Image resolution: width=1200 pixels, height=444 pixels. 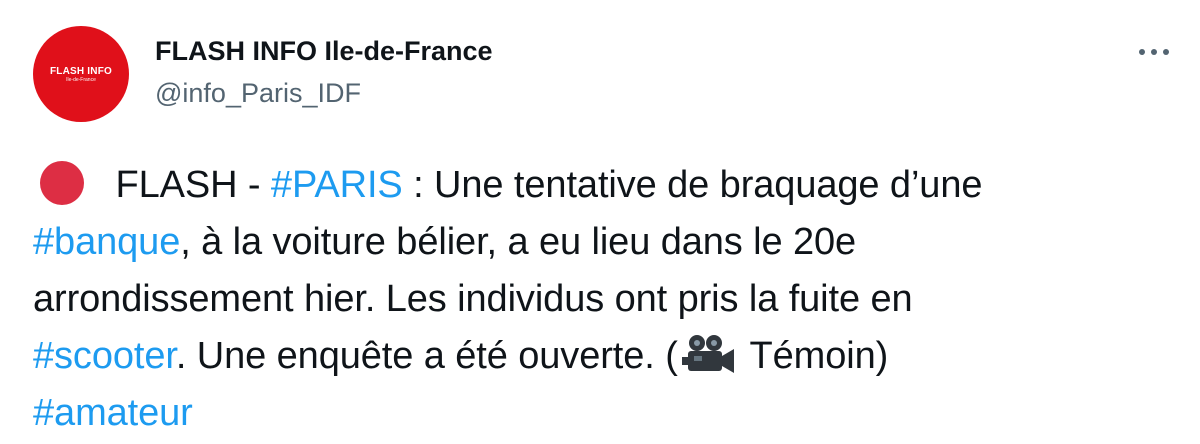 I want to click on tweet-text-segment: Témoin), so click(x=814, y=356).